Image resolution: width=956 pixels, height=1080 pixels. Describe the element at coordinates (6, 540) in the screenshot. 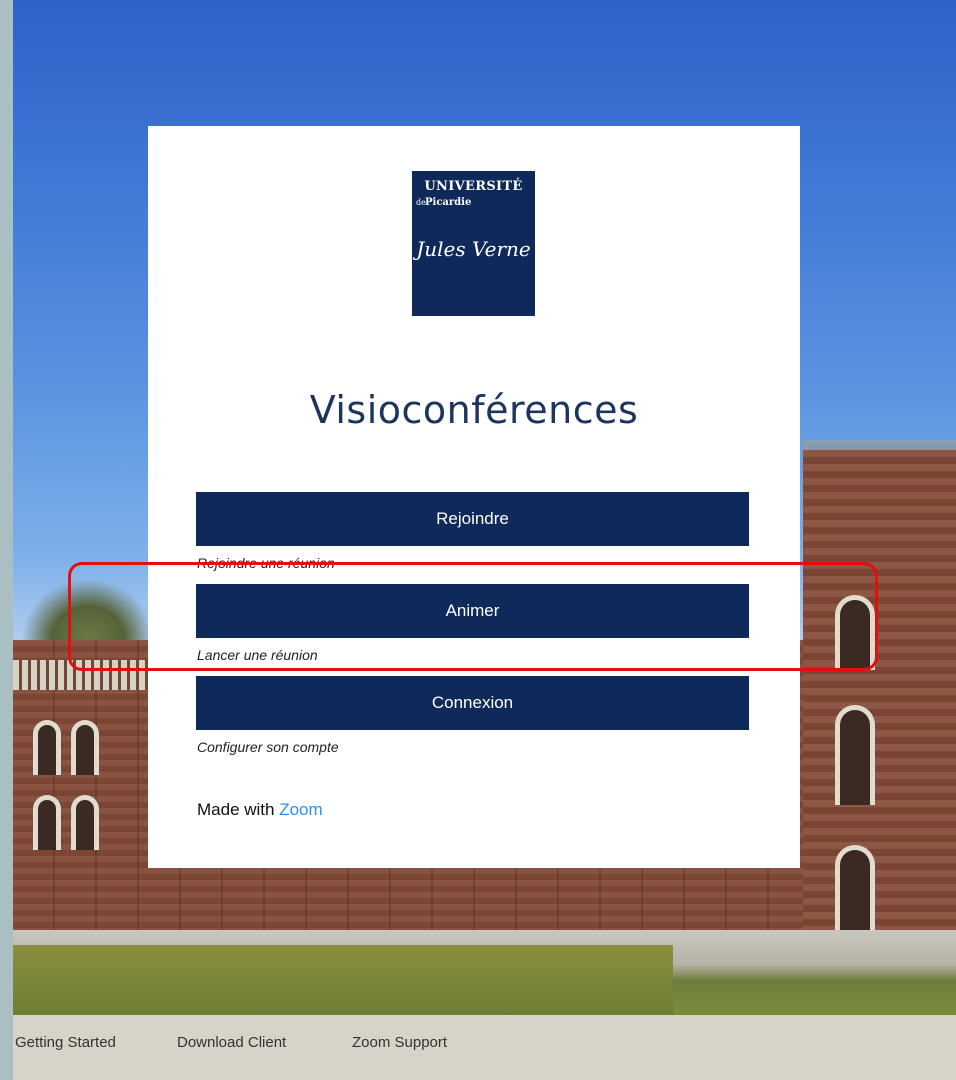

I see `left-edge-strip` at that location.